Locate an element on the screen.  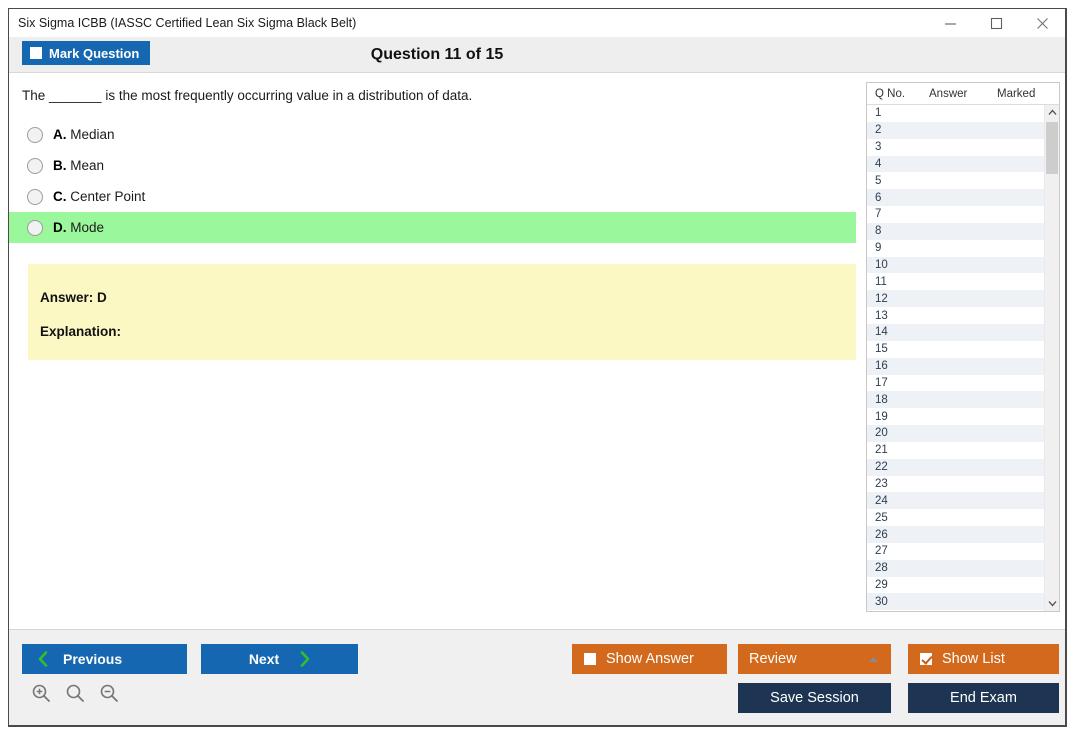
question-list-row: 20 is located at coordinates (955, 433).